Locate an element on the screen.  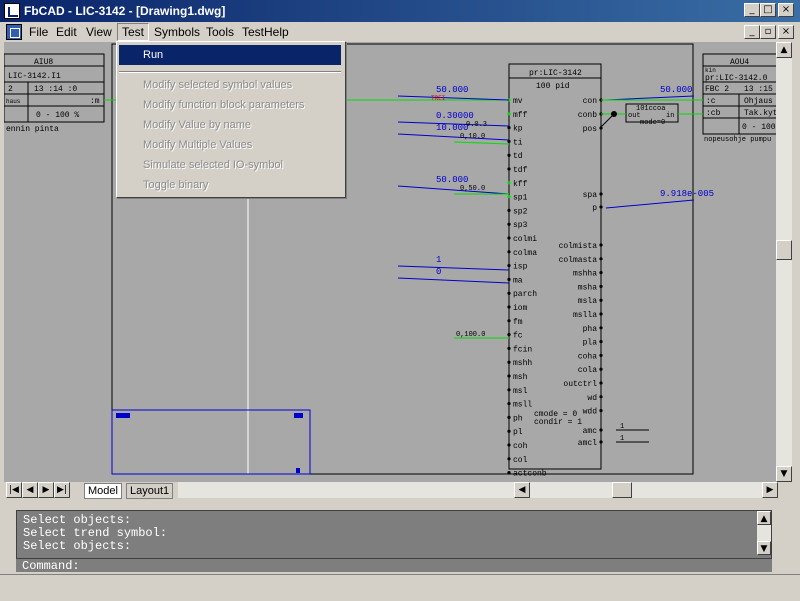
aiu8-row-b: 13 :14 :0 is located at coordinates (55, 89).